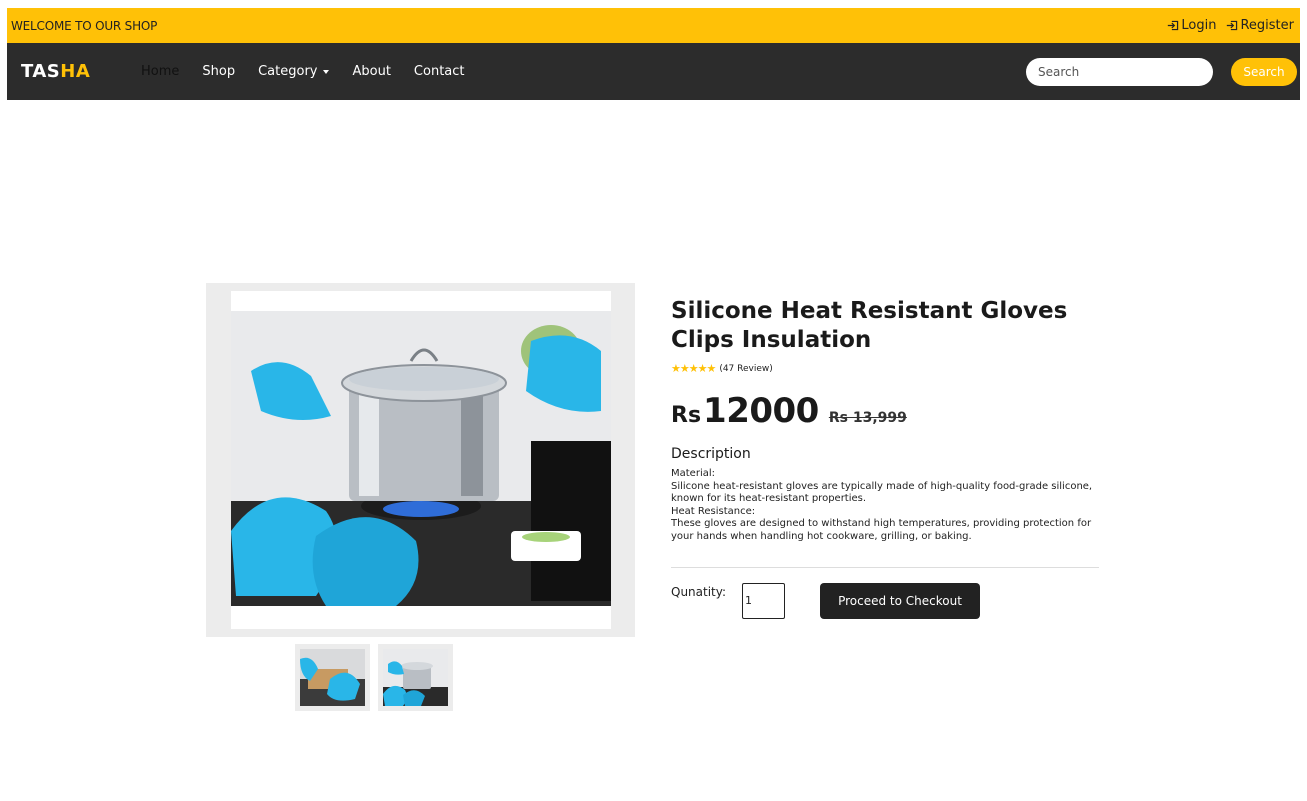  Describe the element at coordinates (693, 368) in the screenshot. I see `star-rating-icon: ★★★★★` at that location.